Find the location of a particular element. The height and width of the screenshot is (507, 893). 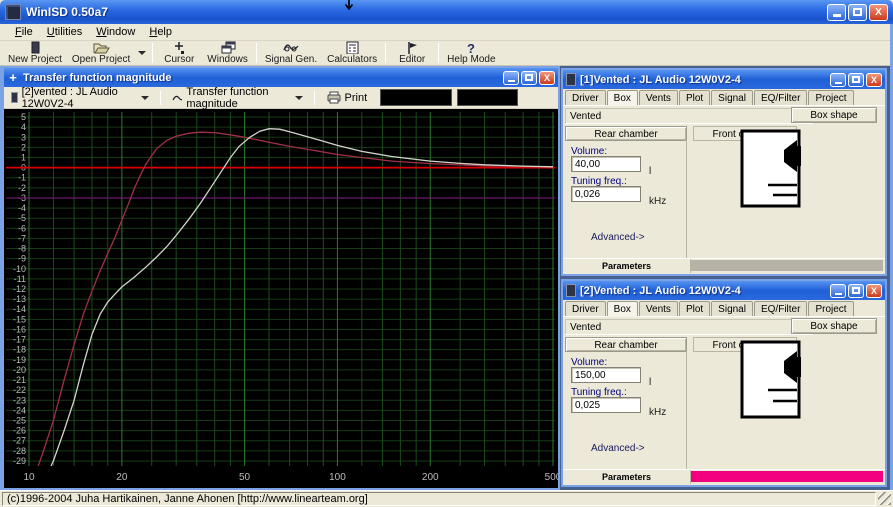

crosshair-icon: + is located at coordinates (13, 77).